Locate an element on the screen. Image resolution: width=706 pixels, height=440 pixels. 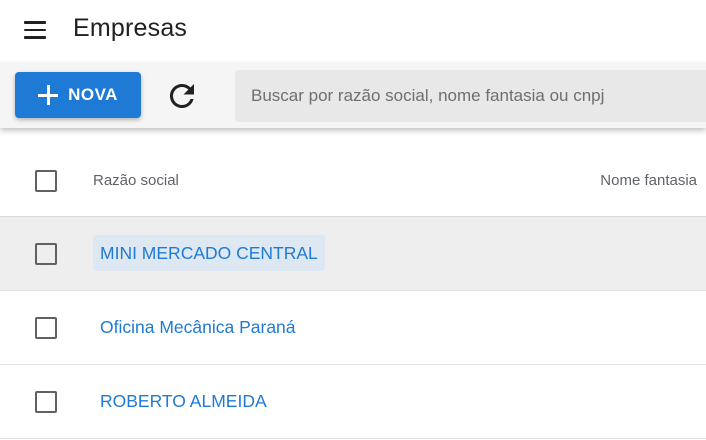
search-input is located at coordinates (470, 96).